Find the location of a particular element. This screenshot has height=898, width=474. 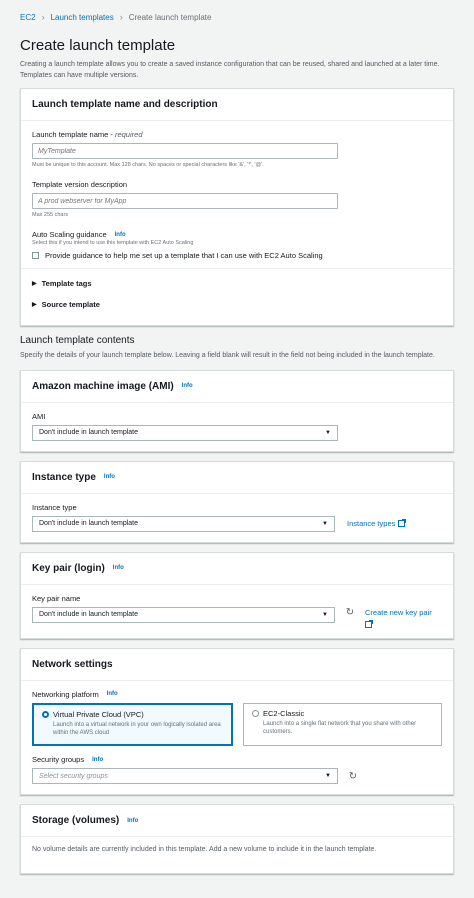

key-pair-select: Don't include in launch template ▼ is located at coordinates (183, 614).